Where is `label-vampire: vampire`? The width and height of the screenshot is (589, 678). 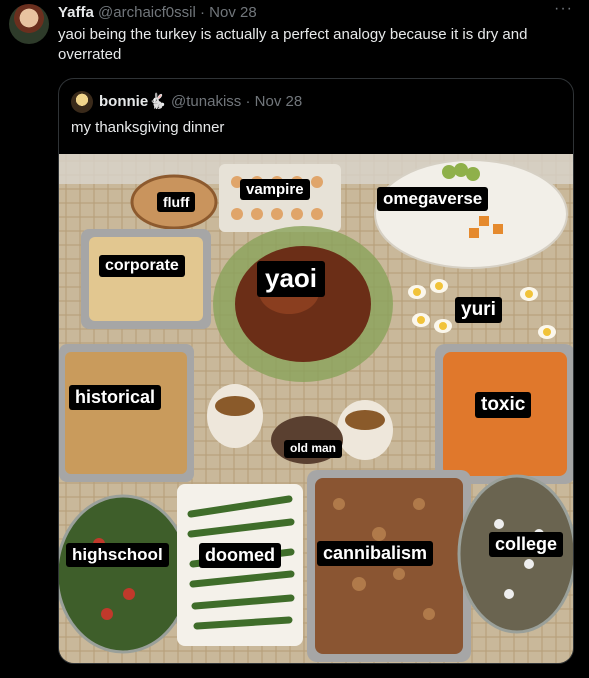
label-vampire: vampire is located at coordinates (275, 190).